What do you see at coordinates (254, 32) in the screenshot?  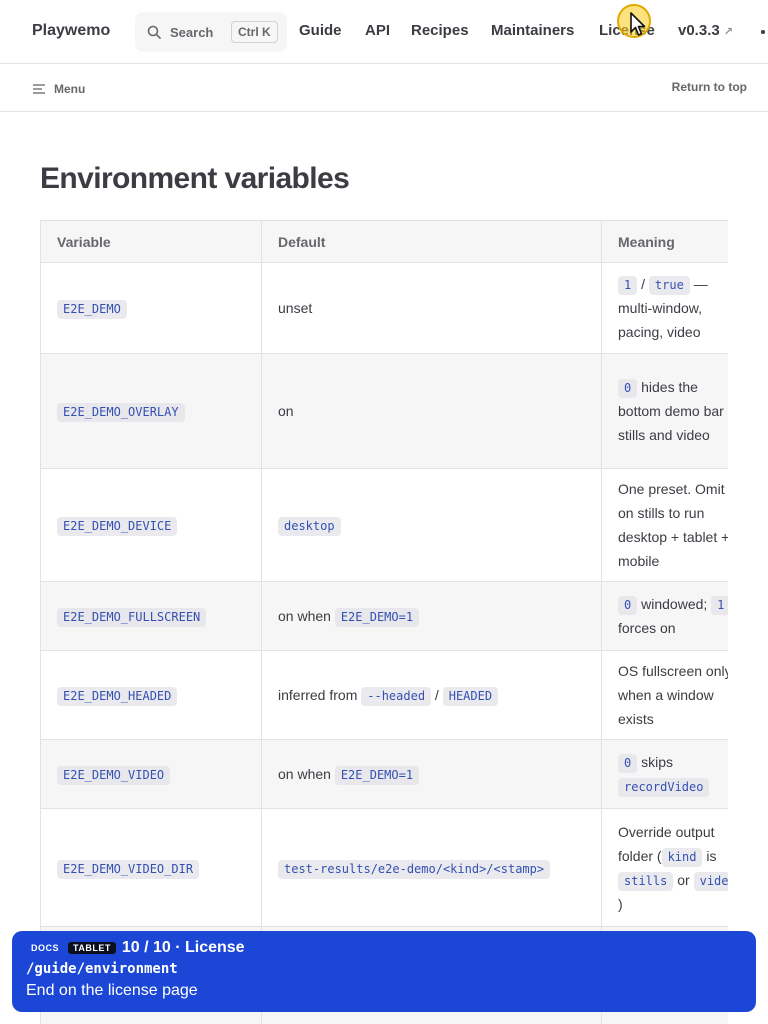 I see `search-shortcut: Ctrl K` at bounding box center [254, 32].